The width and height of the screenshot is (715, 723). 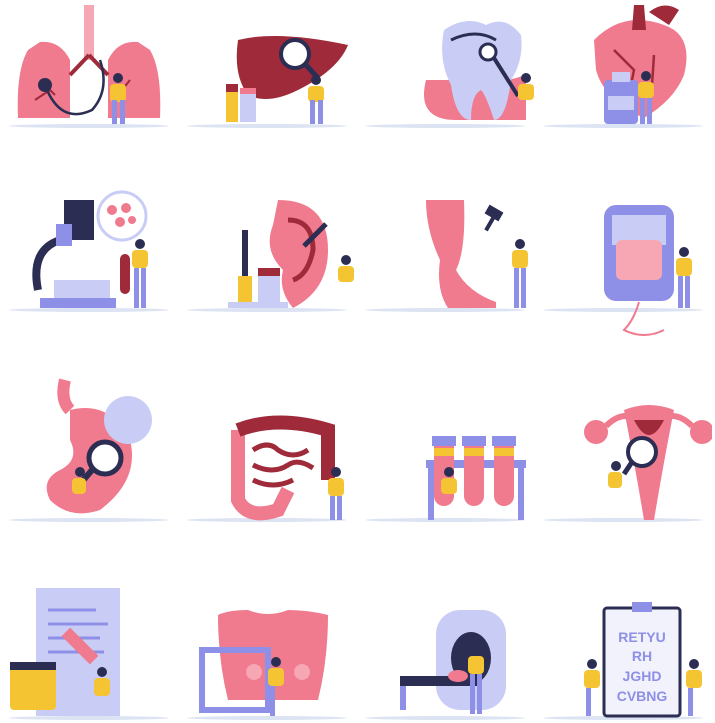 What do you see at coordinates (445, 450) in the screenshot?
I see `test-tubes-icon` at bounding box center [445, 450].